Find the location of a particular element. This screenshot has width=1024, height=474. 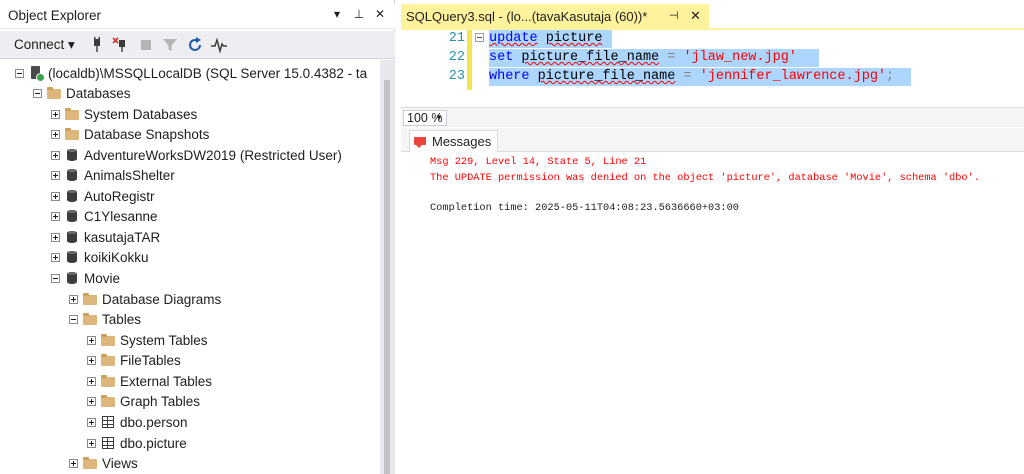

tree-node-table-person: dbo.person is located at coordinates (137, 422).